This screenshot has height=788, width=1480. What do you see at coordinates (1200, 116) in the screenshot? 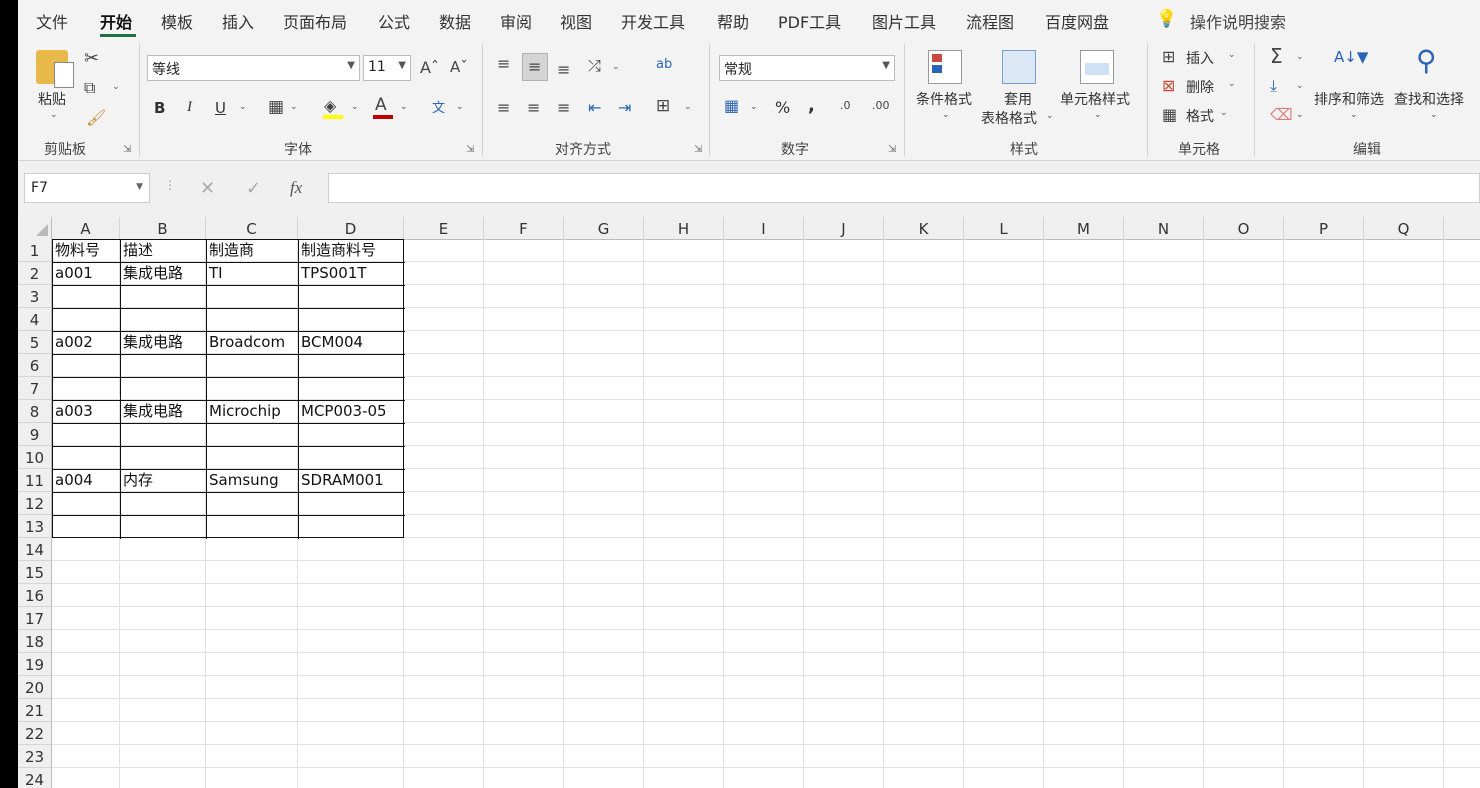
I see `format-cells-button: 格式` at bounding box center [1200, 116].